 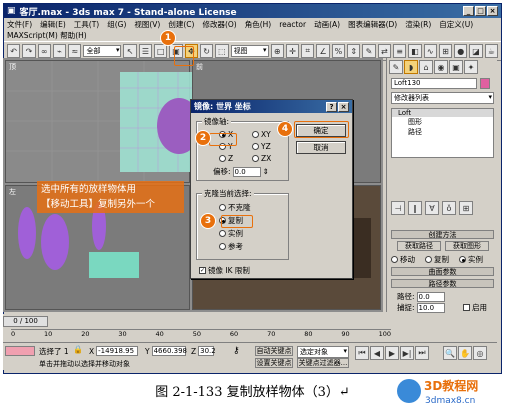 I want to click on display-tab-icon: ▣, so click(x=456, y=67).